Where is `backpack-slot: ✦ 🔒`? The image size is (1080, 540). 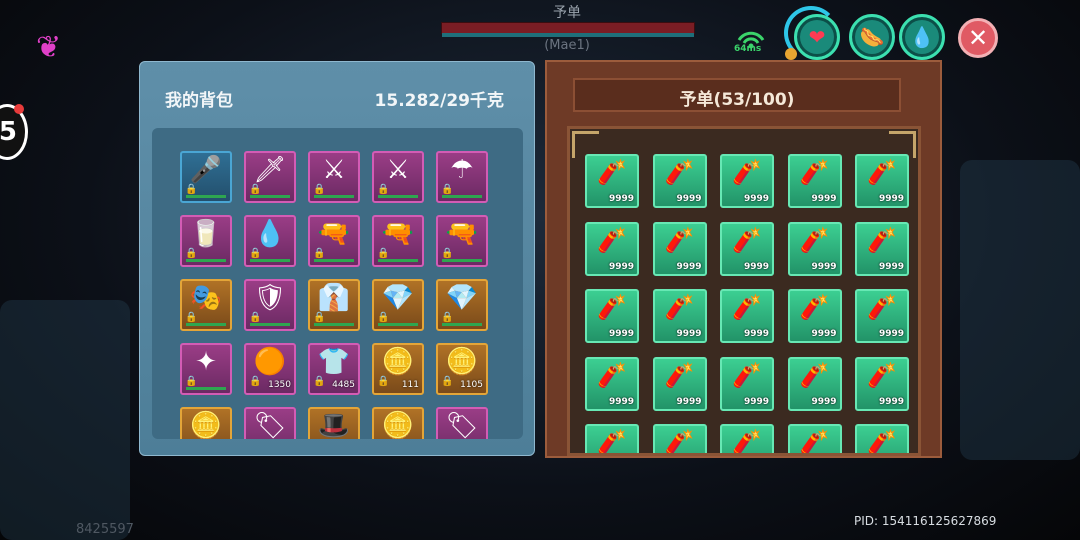 backpack-slot: ✦ 🔒 is located at coordinates (206, 369).